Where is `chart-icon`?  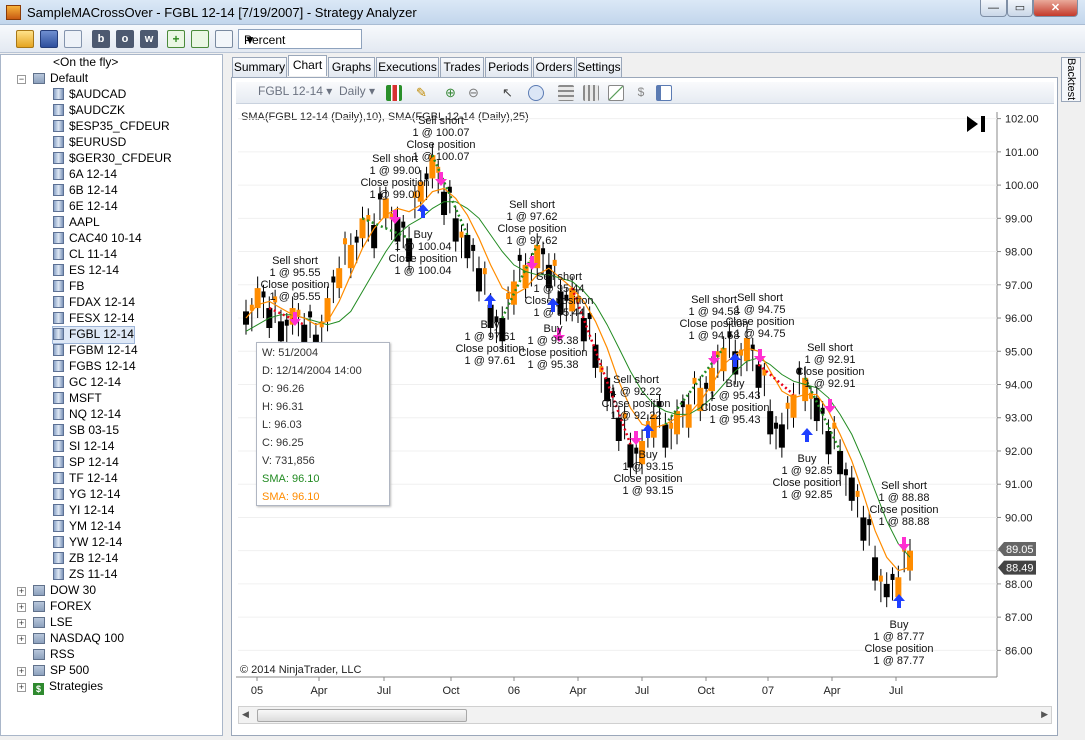
chart-icon is located at coordinates (616, 93).